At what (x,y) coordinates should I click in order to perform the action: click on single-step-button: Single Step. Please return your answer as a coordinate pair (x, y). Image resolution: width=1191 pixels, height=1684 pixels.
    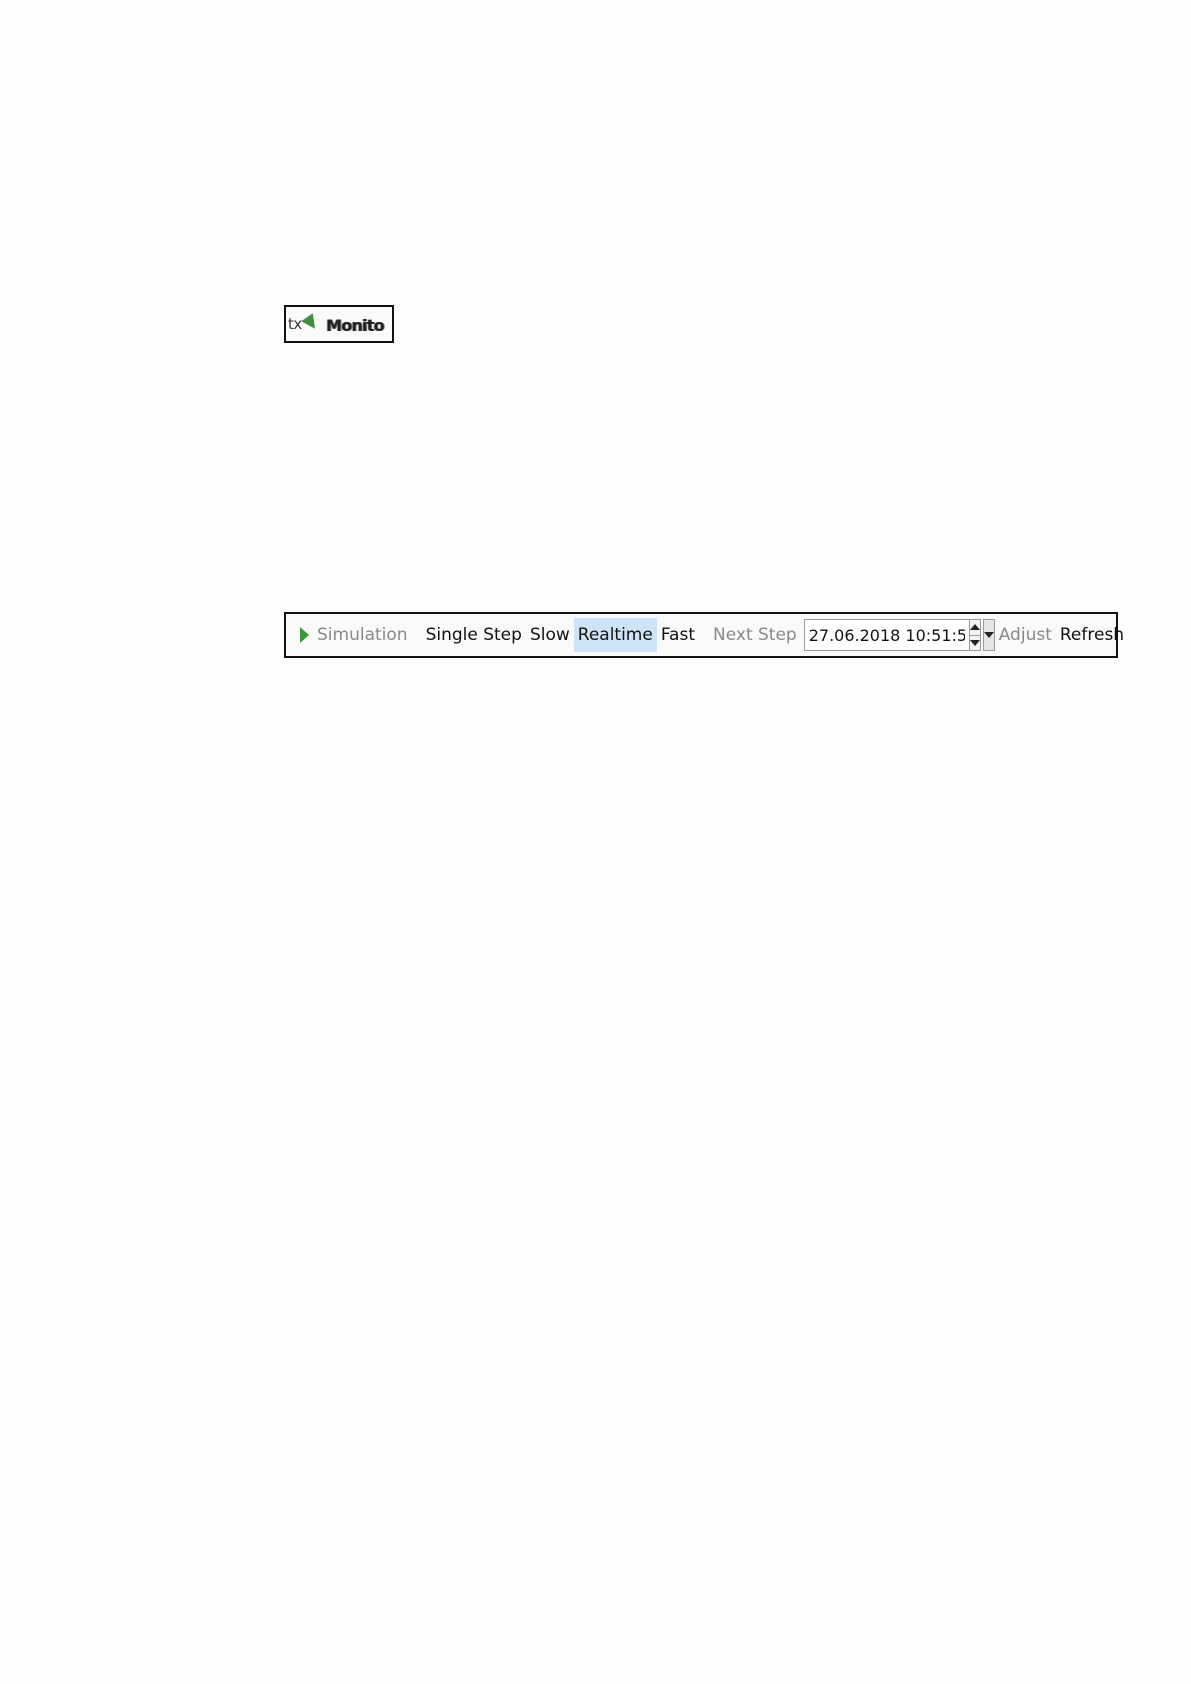
    Looking at the image, I should click on (474, 635).